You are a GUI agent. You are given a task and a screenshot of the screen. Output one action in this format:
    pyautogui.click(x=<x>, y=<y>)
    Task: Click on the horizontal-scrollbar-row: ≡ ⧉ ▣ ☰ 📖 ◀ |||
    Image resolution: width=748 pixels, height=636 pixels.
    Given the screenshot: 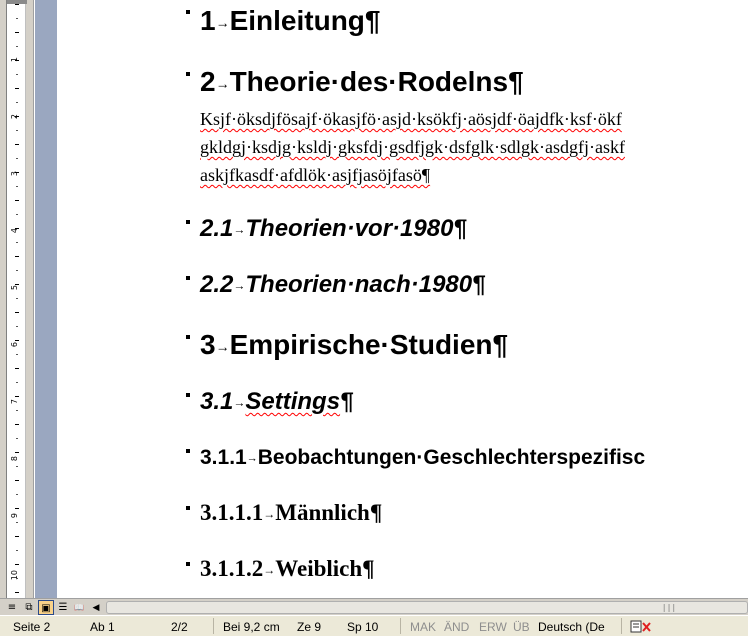 What is the action you would take?
    pyautogui.click(x=374, y=606)
    